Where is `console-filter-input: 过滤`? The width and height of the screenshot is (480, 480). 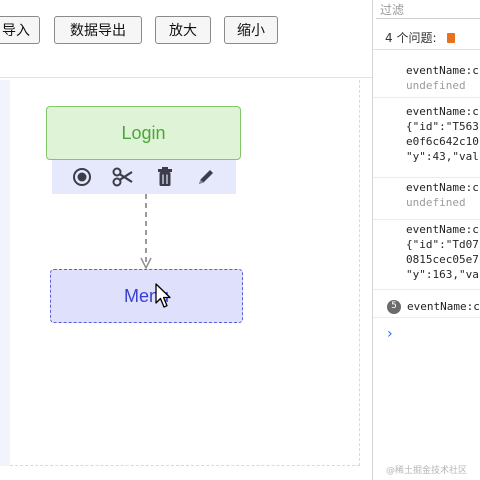 console-filter-input: 过滤 is located at coordinates (428, 9).